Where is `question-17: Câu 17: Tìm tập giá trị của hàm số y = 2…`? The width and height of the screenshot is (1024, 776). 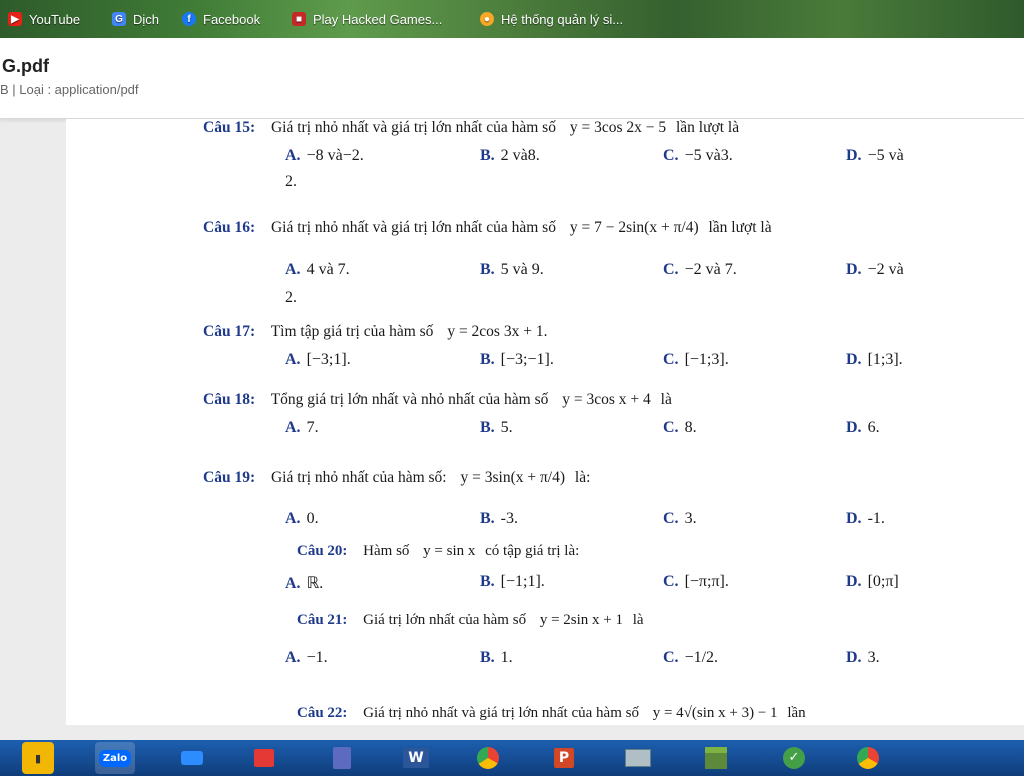
question-17: Câu 17: Tìm tập giá trị của hàm số y = 2… is located at coordinates (375, 332).